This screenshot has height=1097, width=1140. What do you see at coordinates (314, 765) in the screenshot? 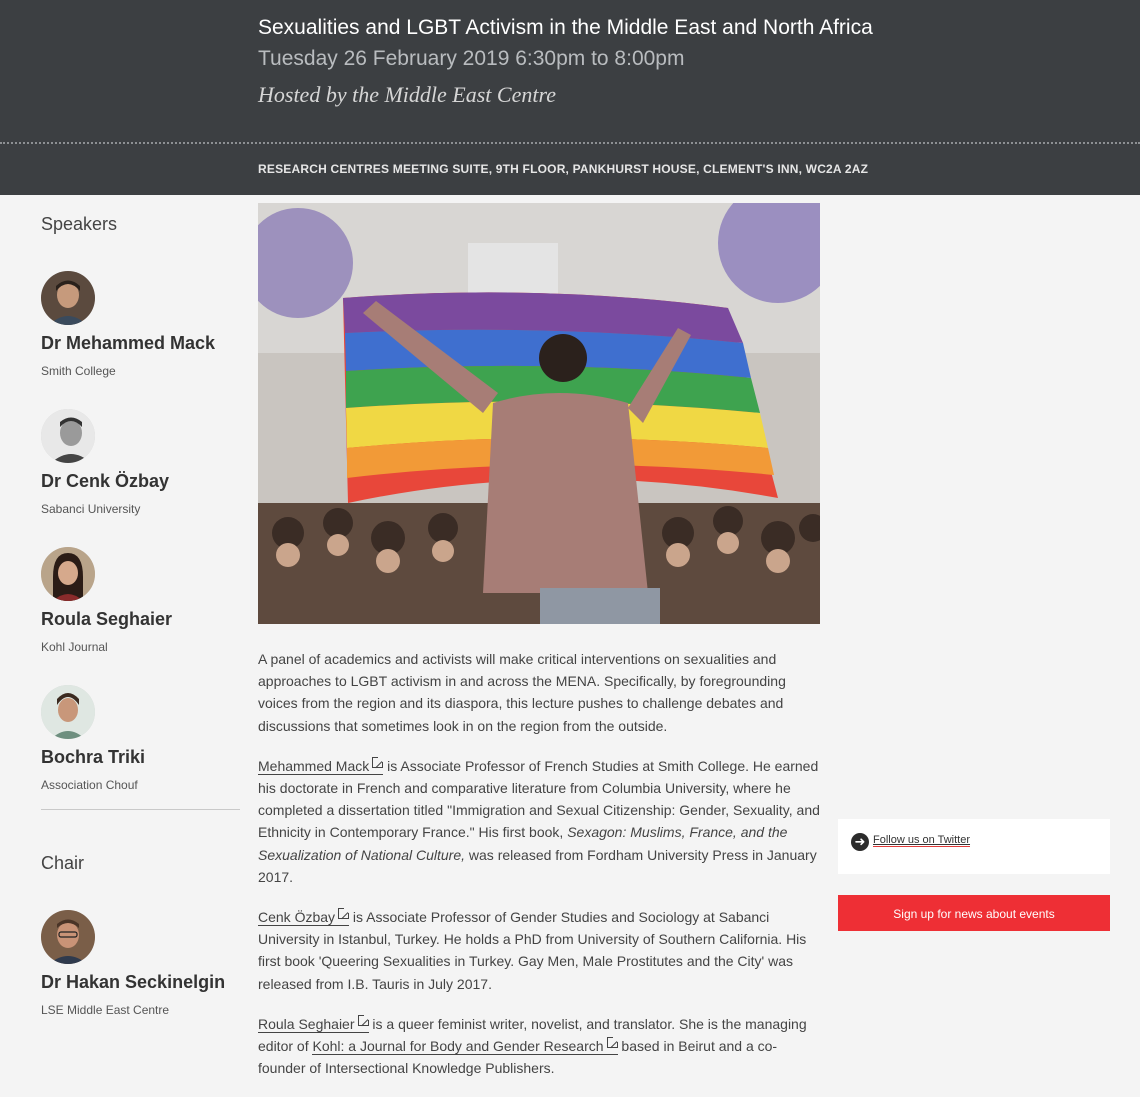
I see `mack-link-label: Mehammed Mack` at bounding box center [314, 765].